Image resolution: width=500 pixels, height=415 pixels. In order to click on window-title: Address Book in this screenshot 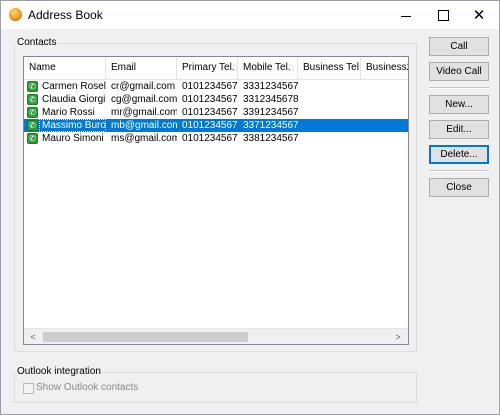, I will do `click(65, 15)`.